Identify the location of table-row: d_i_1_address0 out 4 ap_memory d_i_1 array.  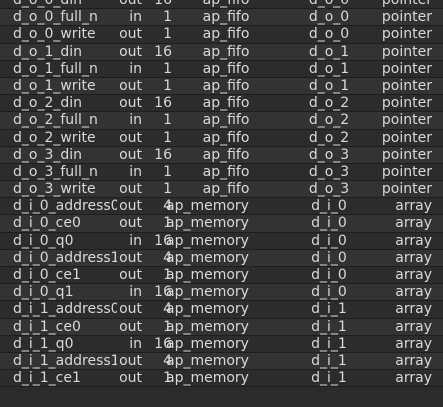
(221, 310).